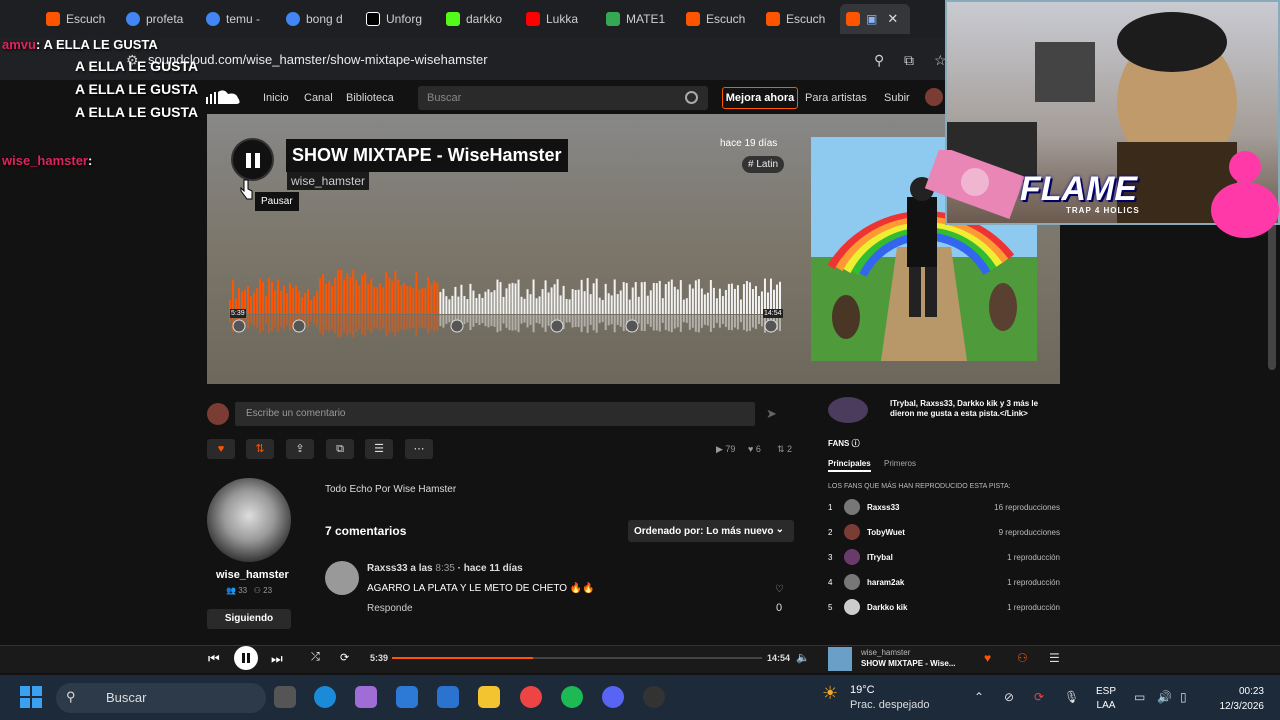 Image resolution: width=1280 pixels, height=720 pixels. What do you see at coordinates (300, 449) in the screenshot?
I see `share-button: ⇪` at bounding box center [300, 449].